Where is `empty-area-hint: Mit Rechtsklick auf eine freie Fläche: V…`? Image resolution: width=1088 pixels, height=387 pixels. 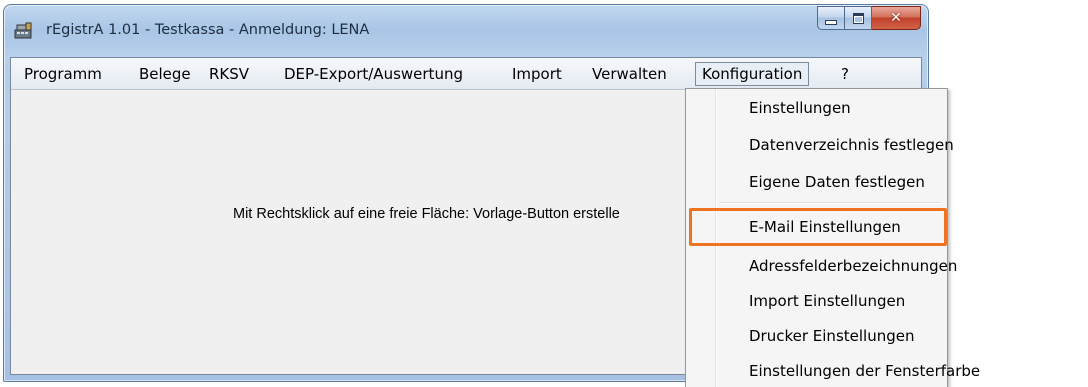 empty-area-hint: Mit Rechtsklick auf eine freie Fläche: V… is located at coordinates (426, 214).